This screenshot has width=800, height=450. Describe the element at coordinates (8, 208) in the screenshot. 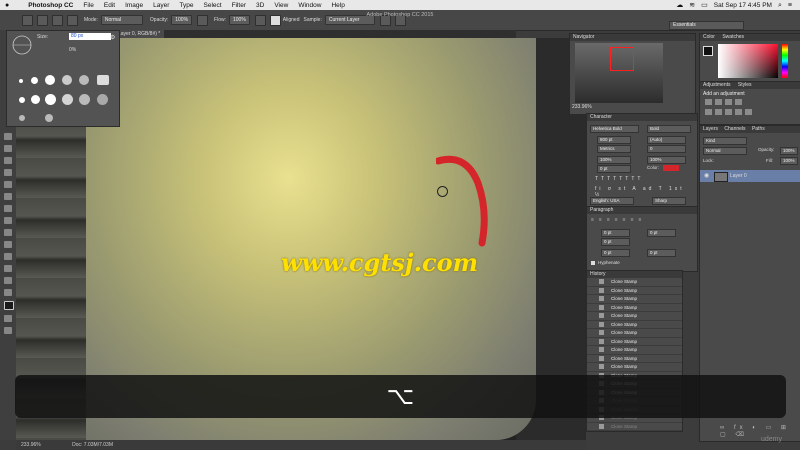

I see `blur-tool-icon` at that location.